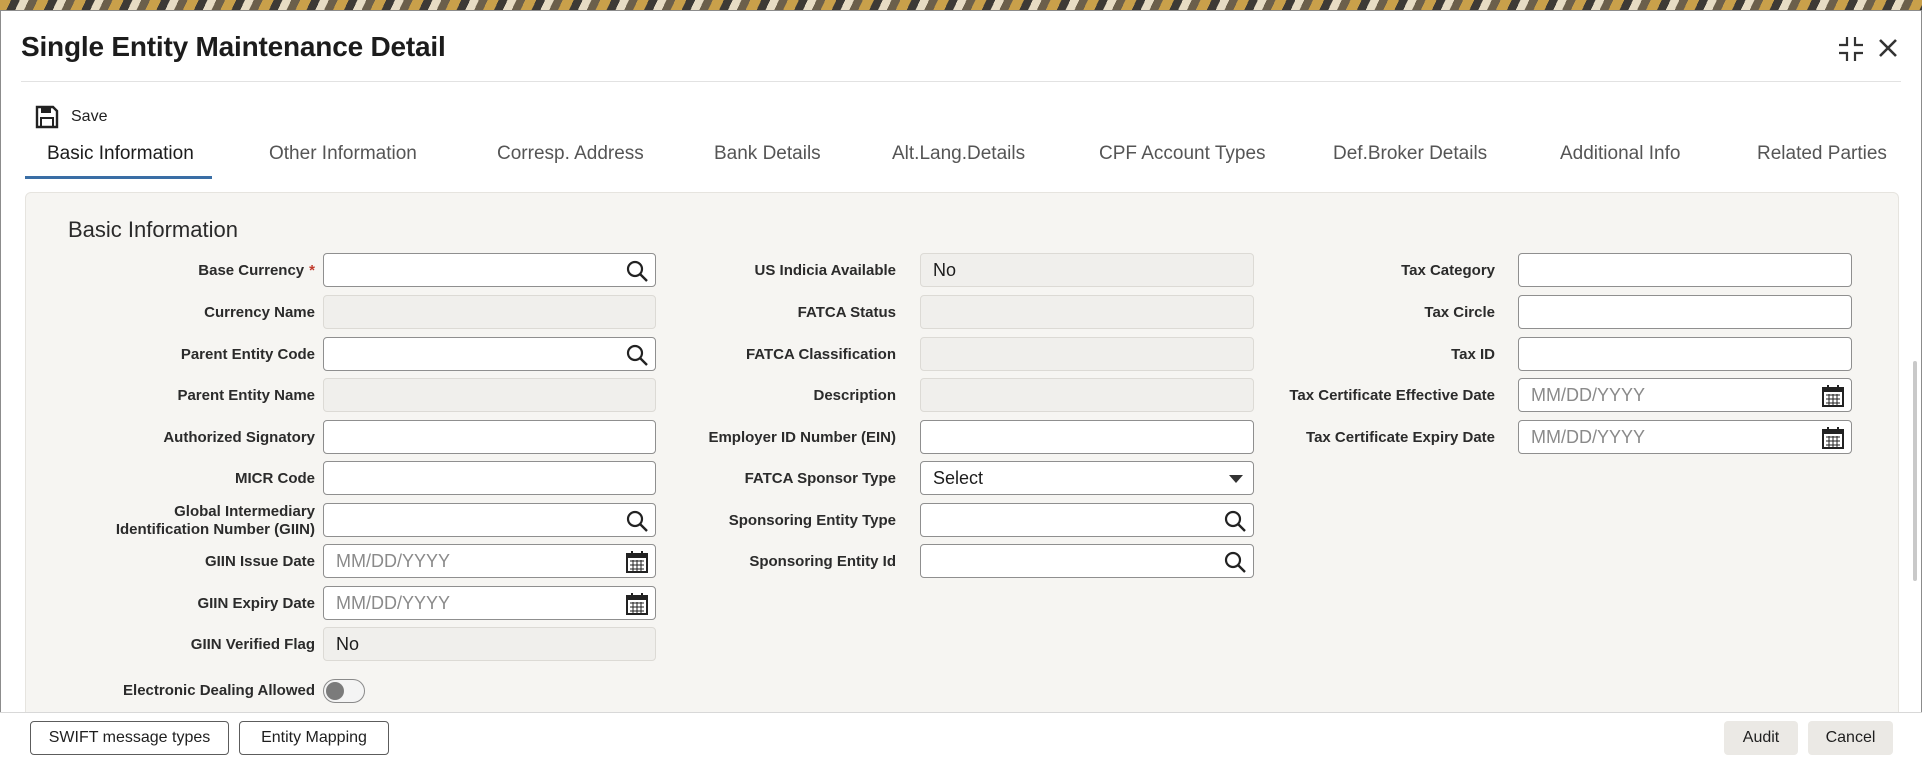 This screenshot has width=1922, height=764. Describe the element at coordinates (961, 81) in the screenshot. I see `title-divider` at that location.